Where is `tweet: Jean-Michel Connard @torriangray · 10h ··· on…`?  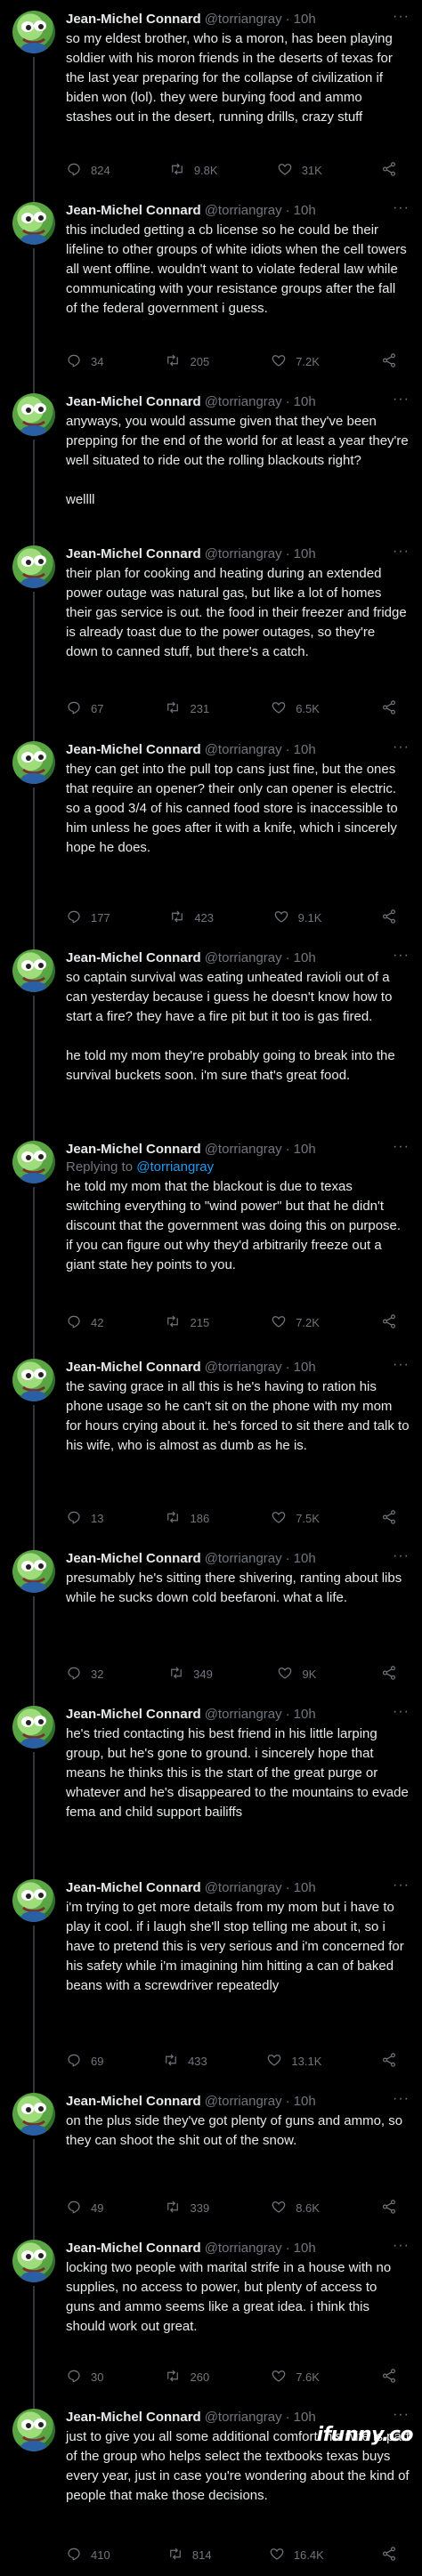
tweet: Jean-Michel Connard @torriangray · 10h ··· on… is located at coordinates (211, 2161).